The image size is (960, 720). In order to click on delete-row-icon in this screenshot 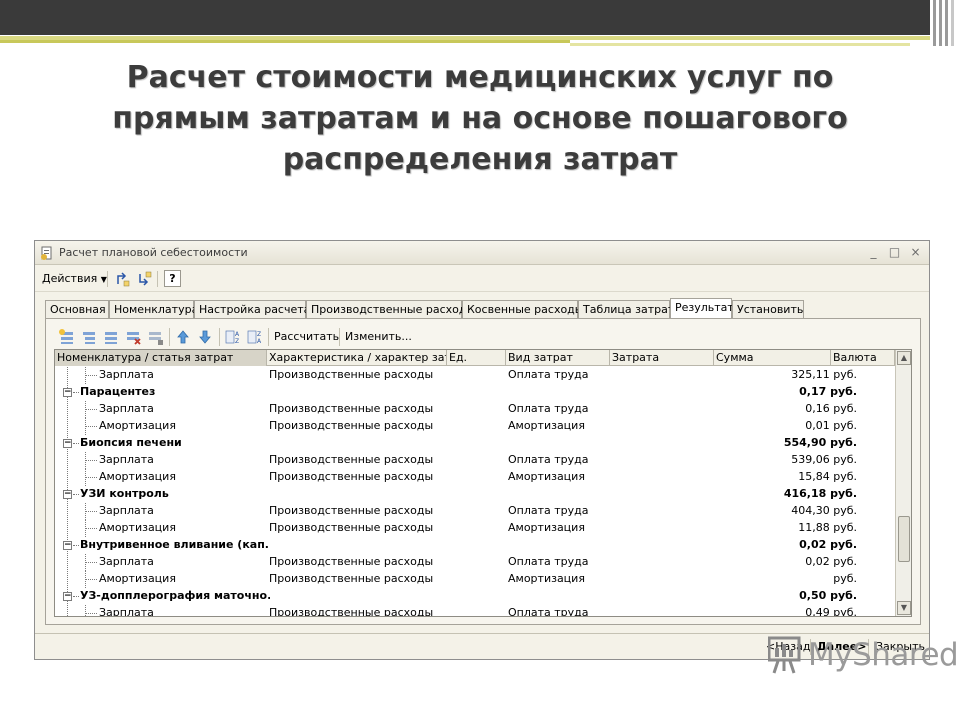, I will do `click(133, 337)`.